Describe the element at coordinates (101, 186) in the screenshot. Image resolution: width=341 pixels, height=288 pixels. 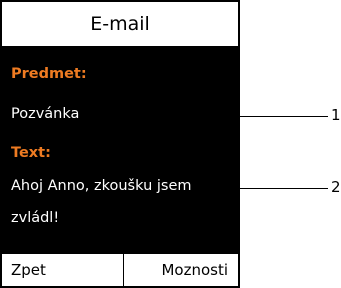
I see `message-text-line-1: Ahoj Anno, zkoušku jsem` at that location.